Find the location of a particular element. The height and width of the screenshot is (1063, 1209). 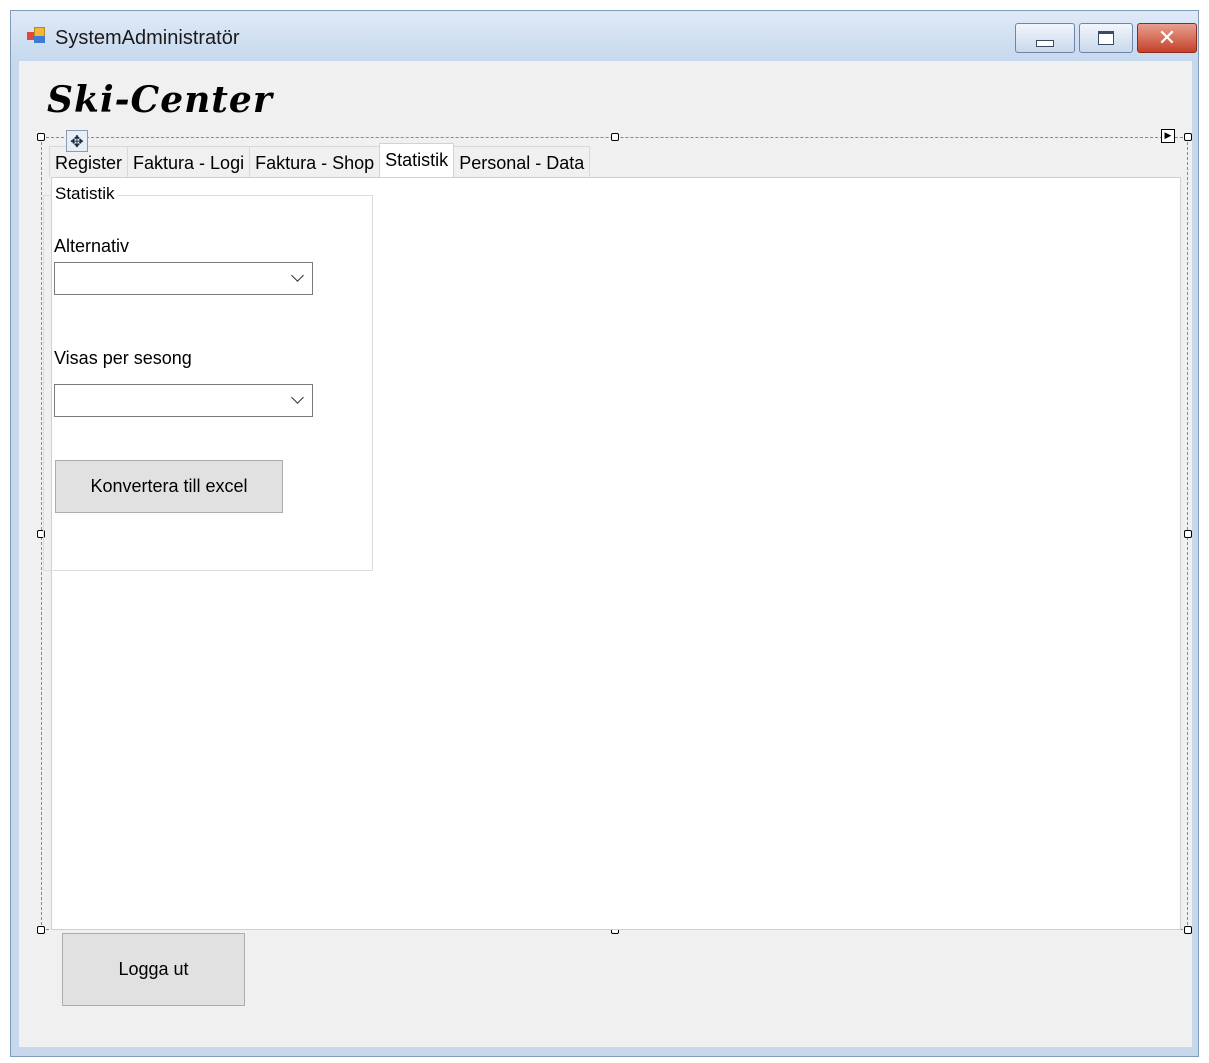

groupbox-title: Statistik is located at coordinates (85, 194).